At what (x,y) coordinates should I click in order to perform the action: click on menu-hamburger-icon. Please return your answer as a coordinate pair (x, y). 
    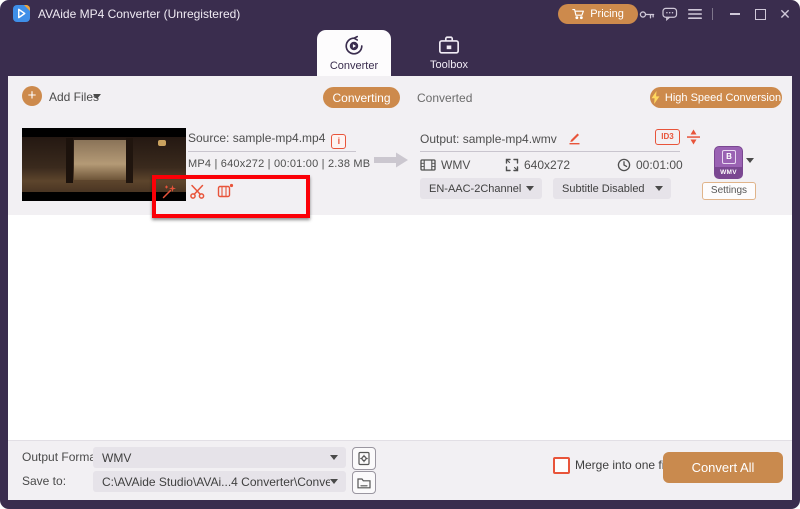
    Looking at the image, I should click on (695, 14).